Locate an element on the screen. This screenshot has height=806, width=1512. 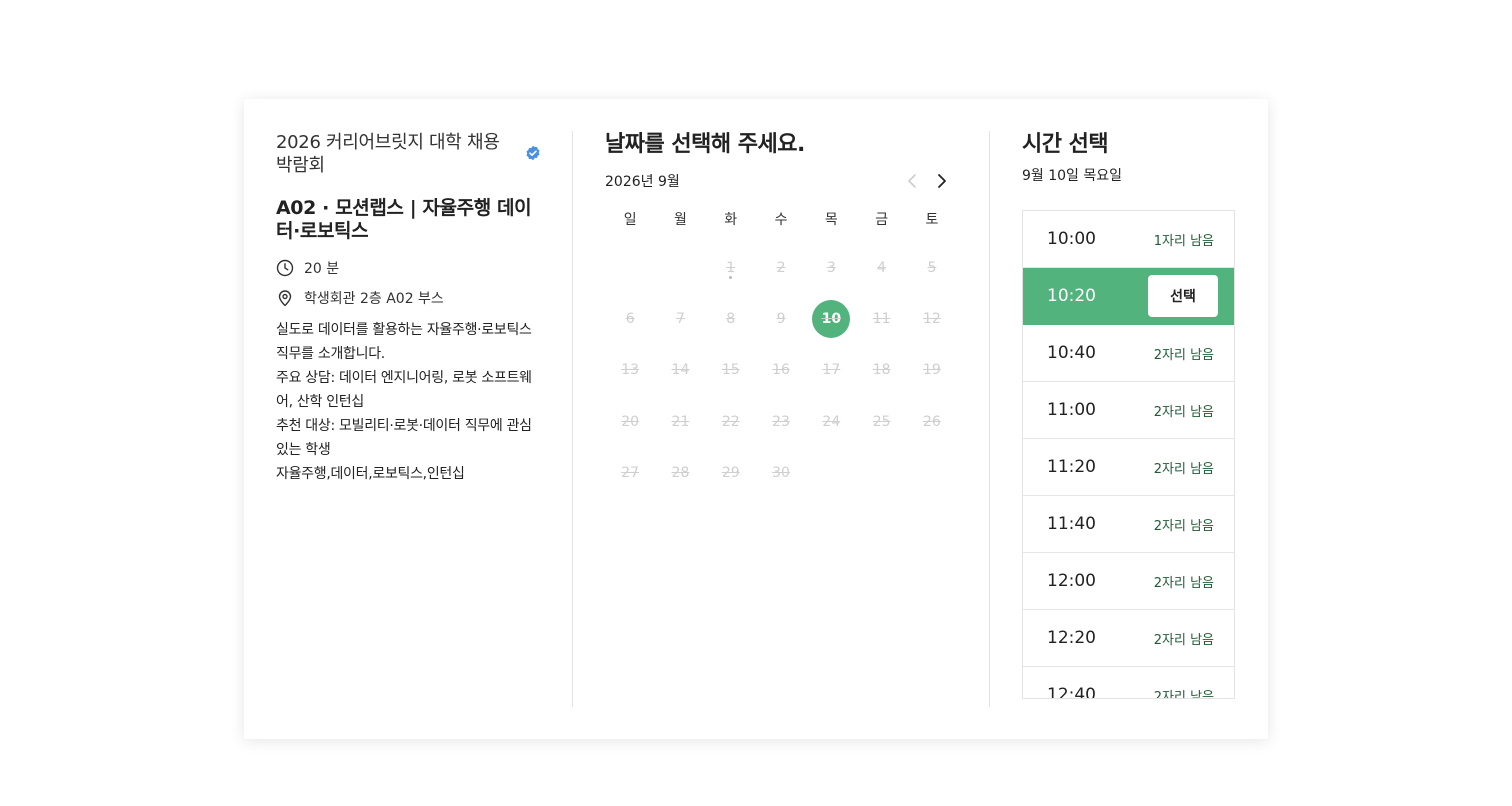
calendar-day: 28 is located at coordinates (680, 472).